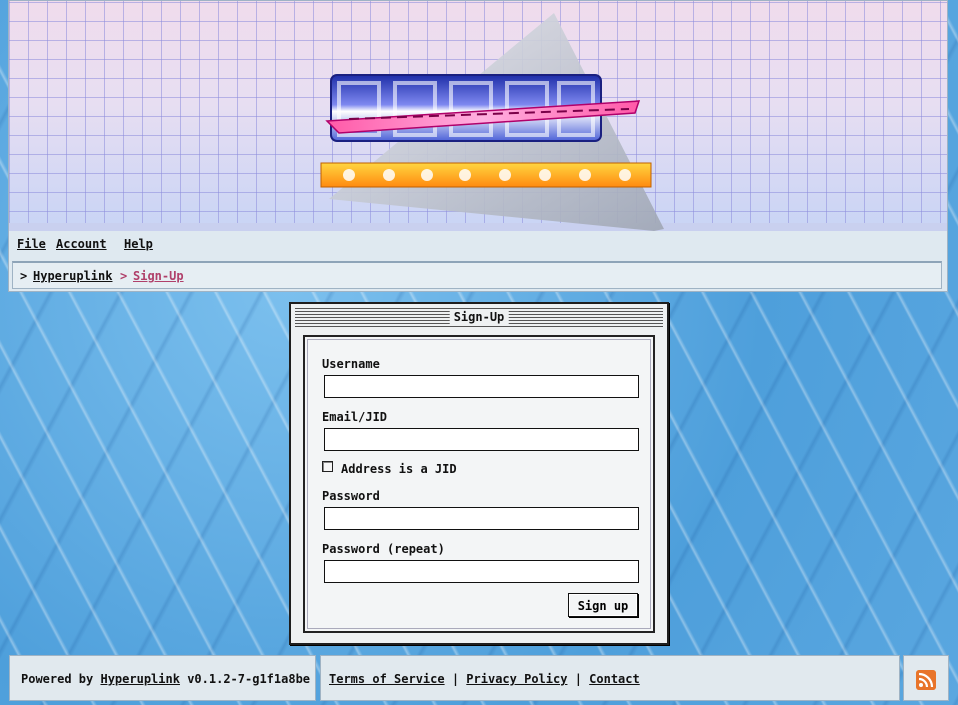 The image size is (958, 705). I want to click on menu-file: File, so click(31, 244).